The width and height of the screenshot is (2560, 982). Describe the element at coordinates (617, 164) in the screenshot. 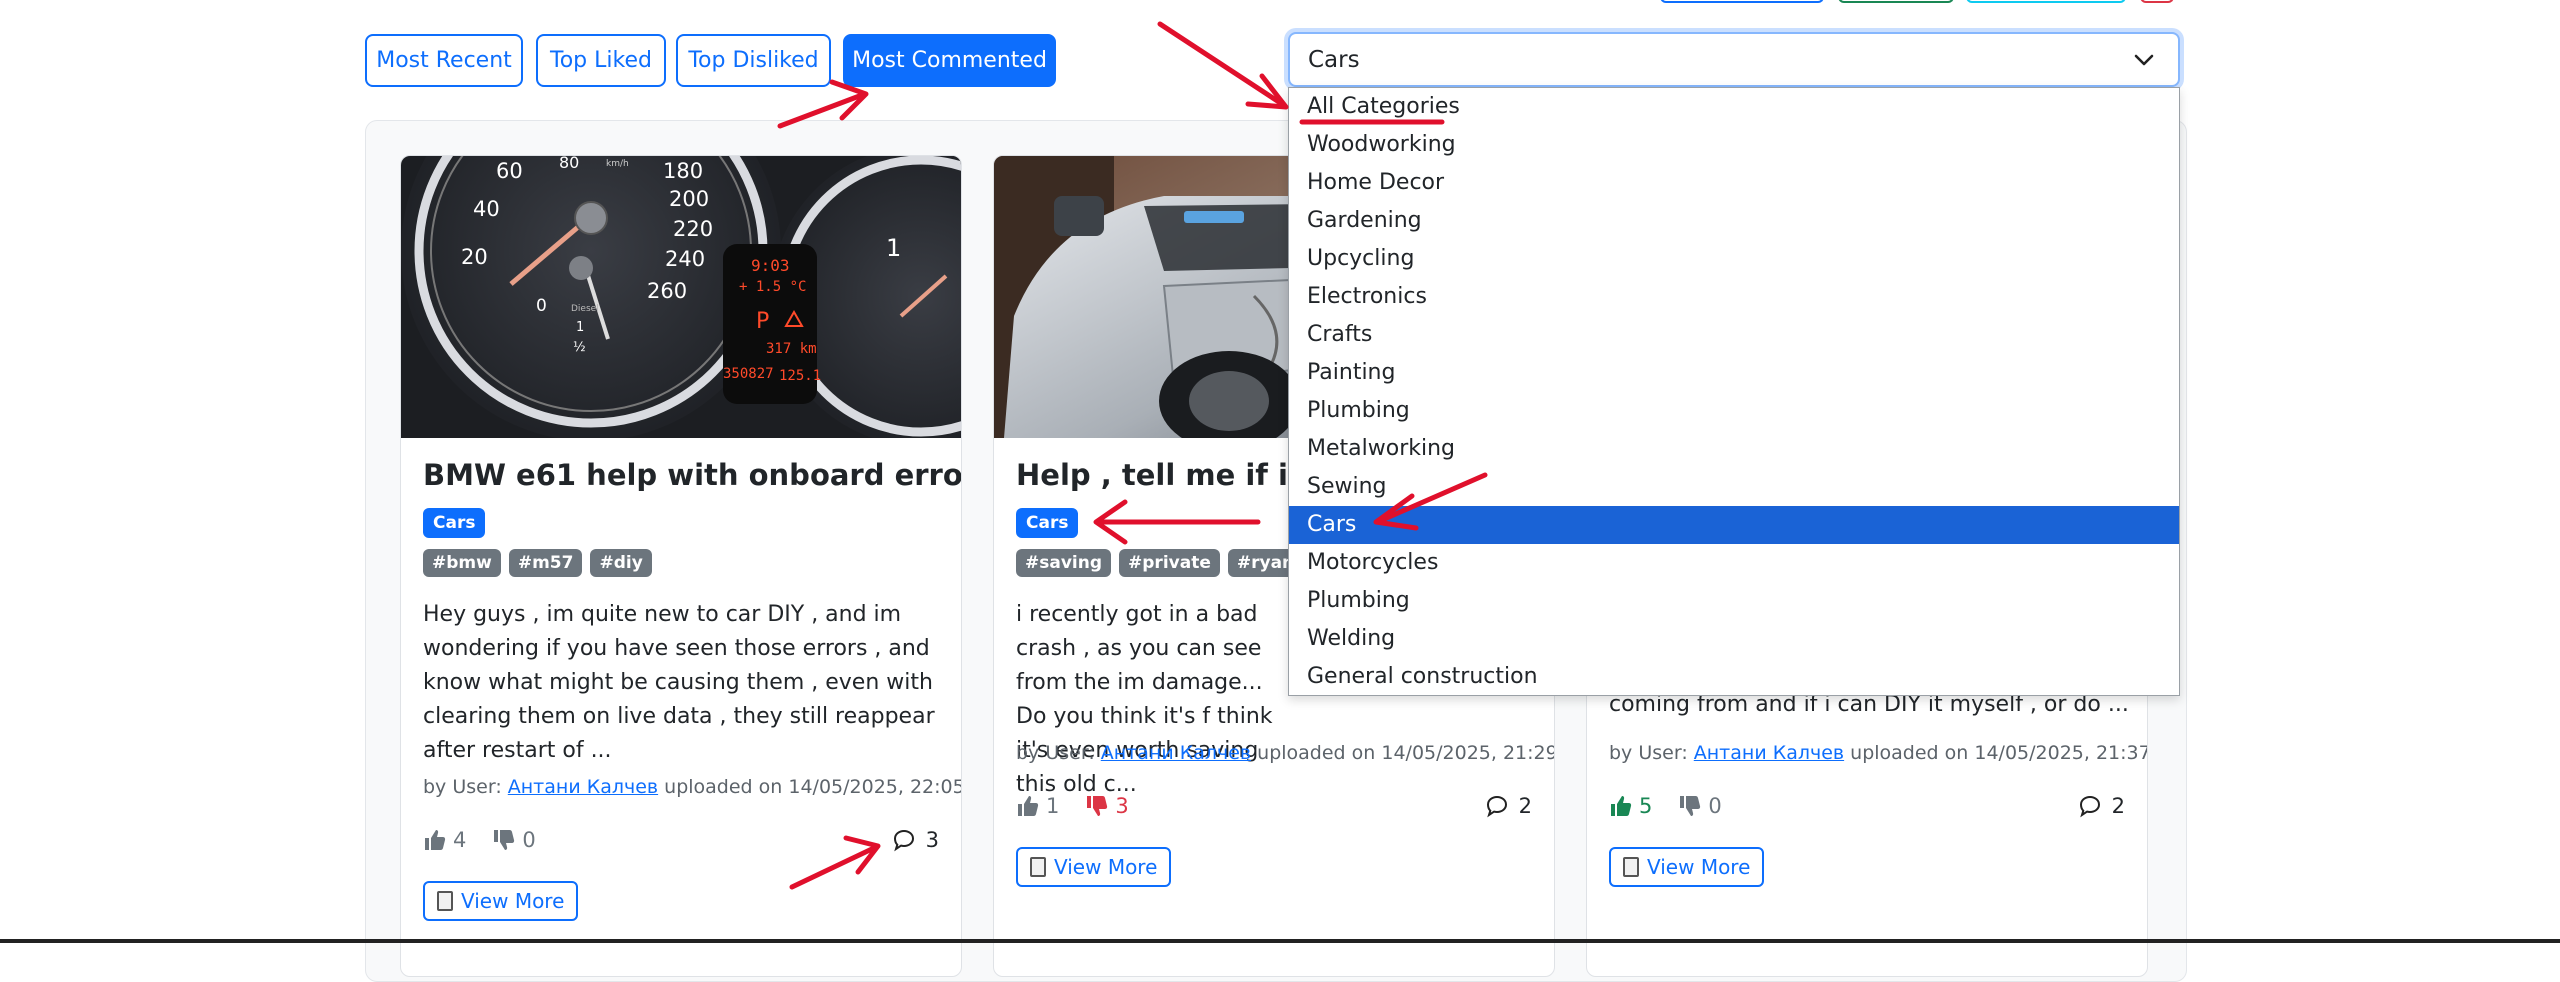

I see `dash-unit: km/h` at that location.